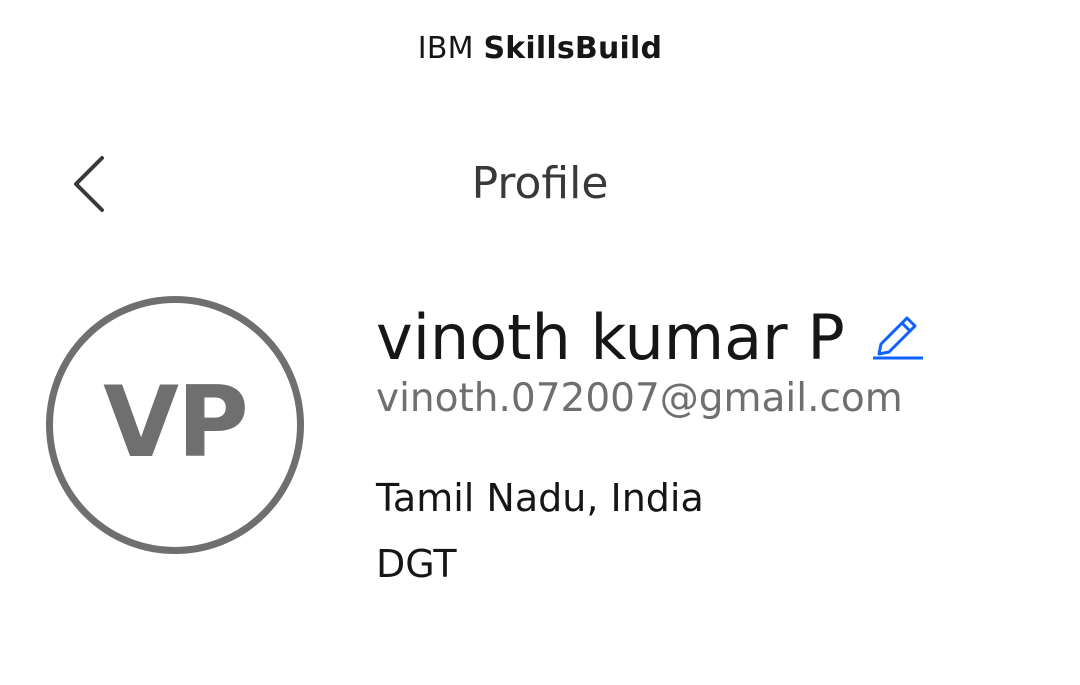  I want to click on brand-prefix: IBM, so click(445, 48).